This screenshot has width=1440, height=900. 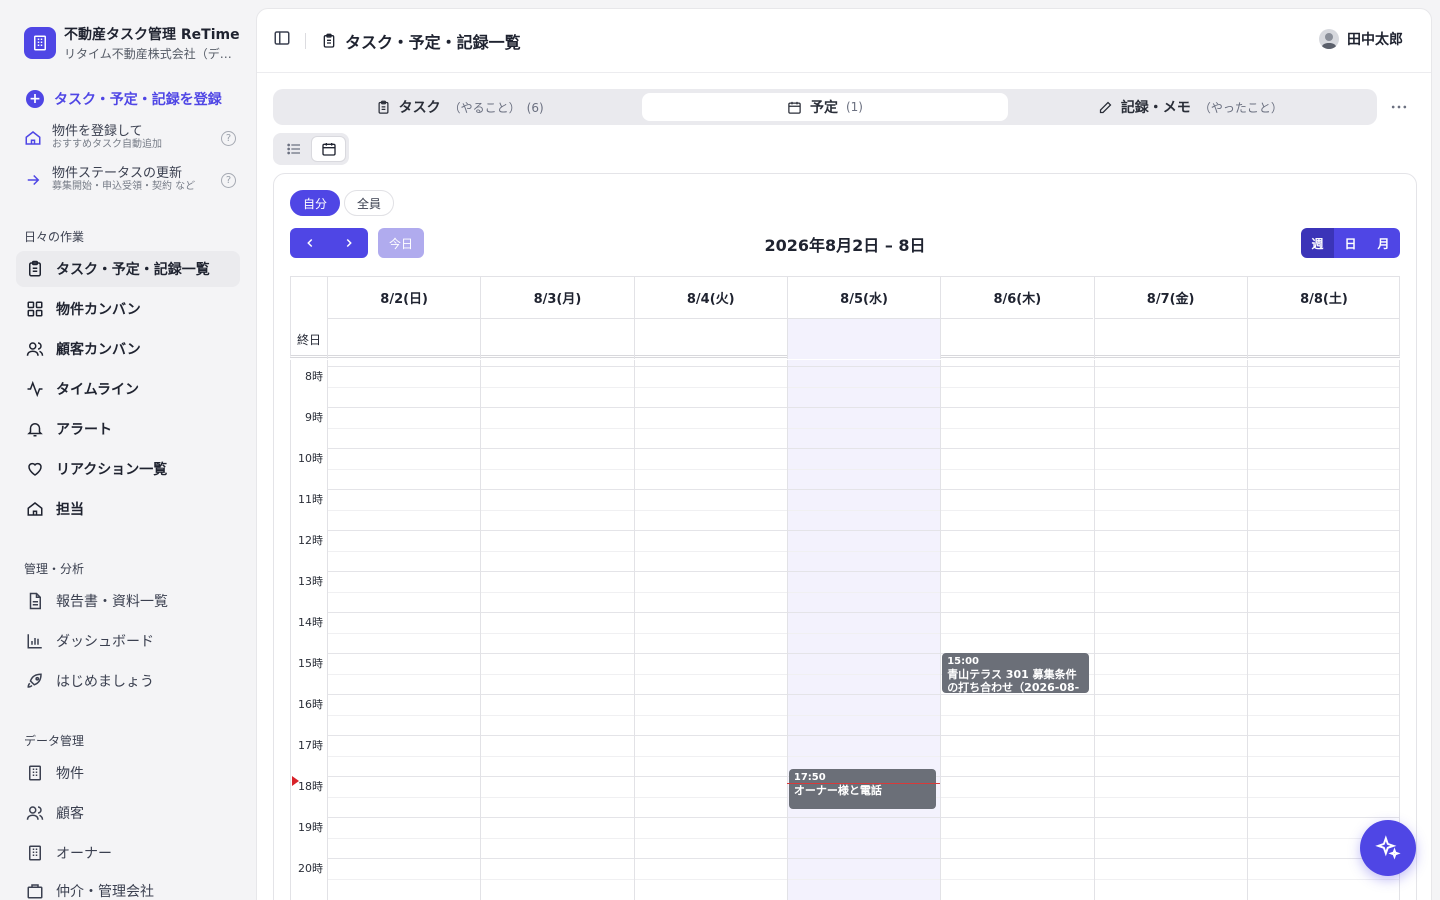 I want to click on day-column-header: 8/7(金), so click(x=1170, y=298).